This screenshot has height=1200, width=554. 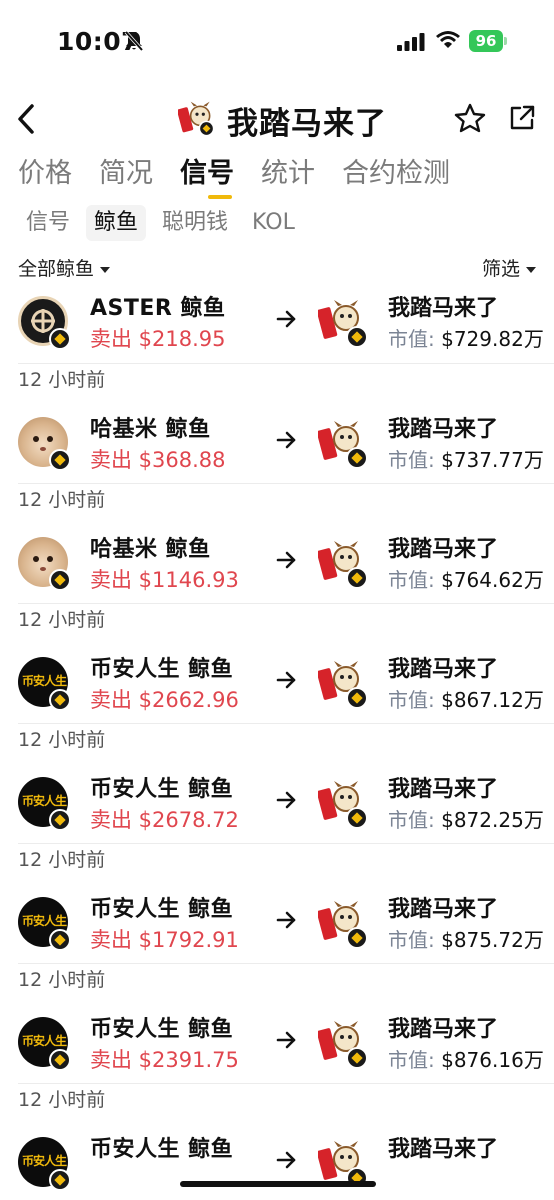 I want to click on trade-row: 哈基米 鲸鱼 卖出 $1146.93 我踏马来了 市值: $764.62万, so click(x=277, y=567).